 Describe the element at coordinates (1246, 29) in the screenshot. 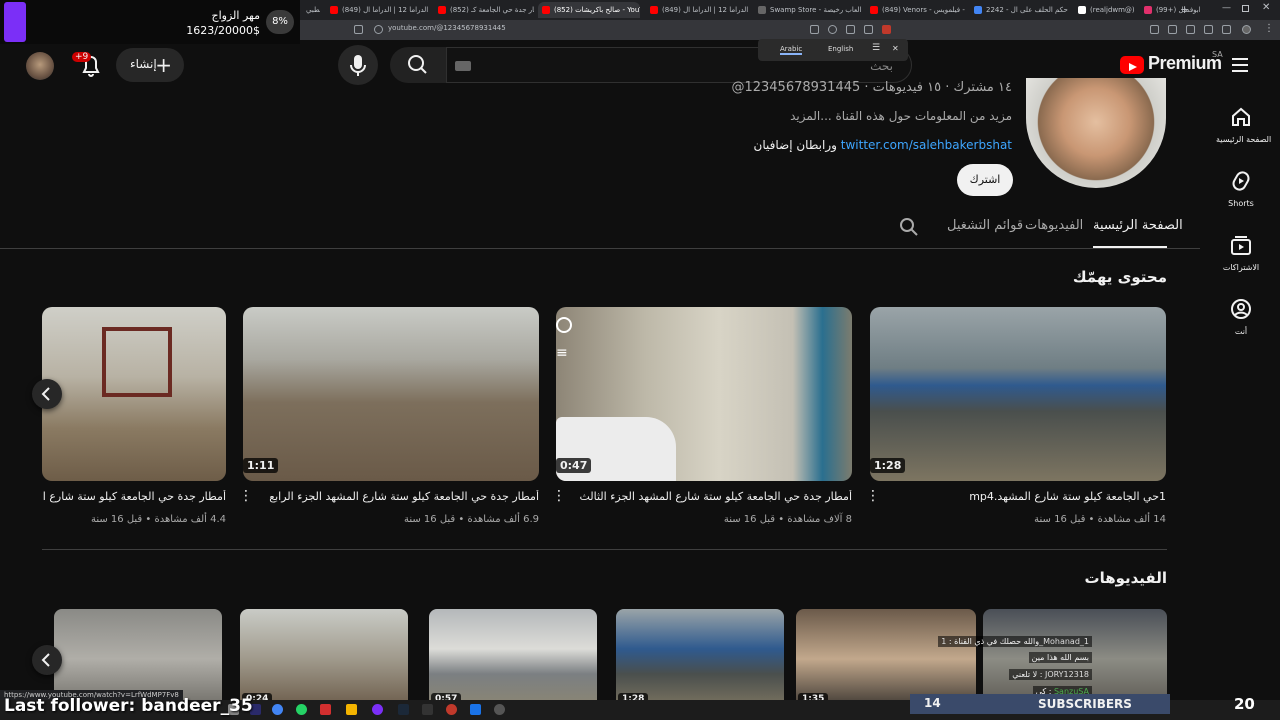

I see `profile-icon` at that location.